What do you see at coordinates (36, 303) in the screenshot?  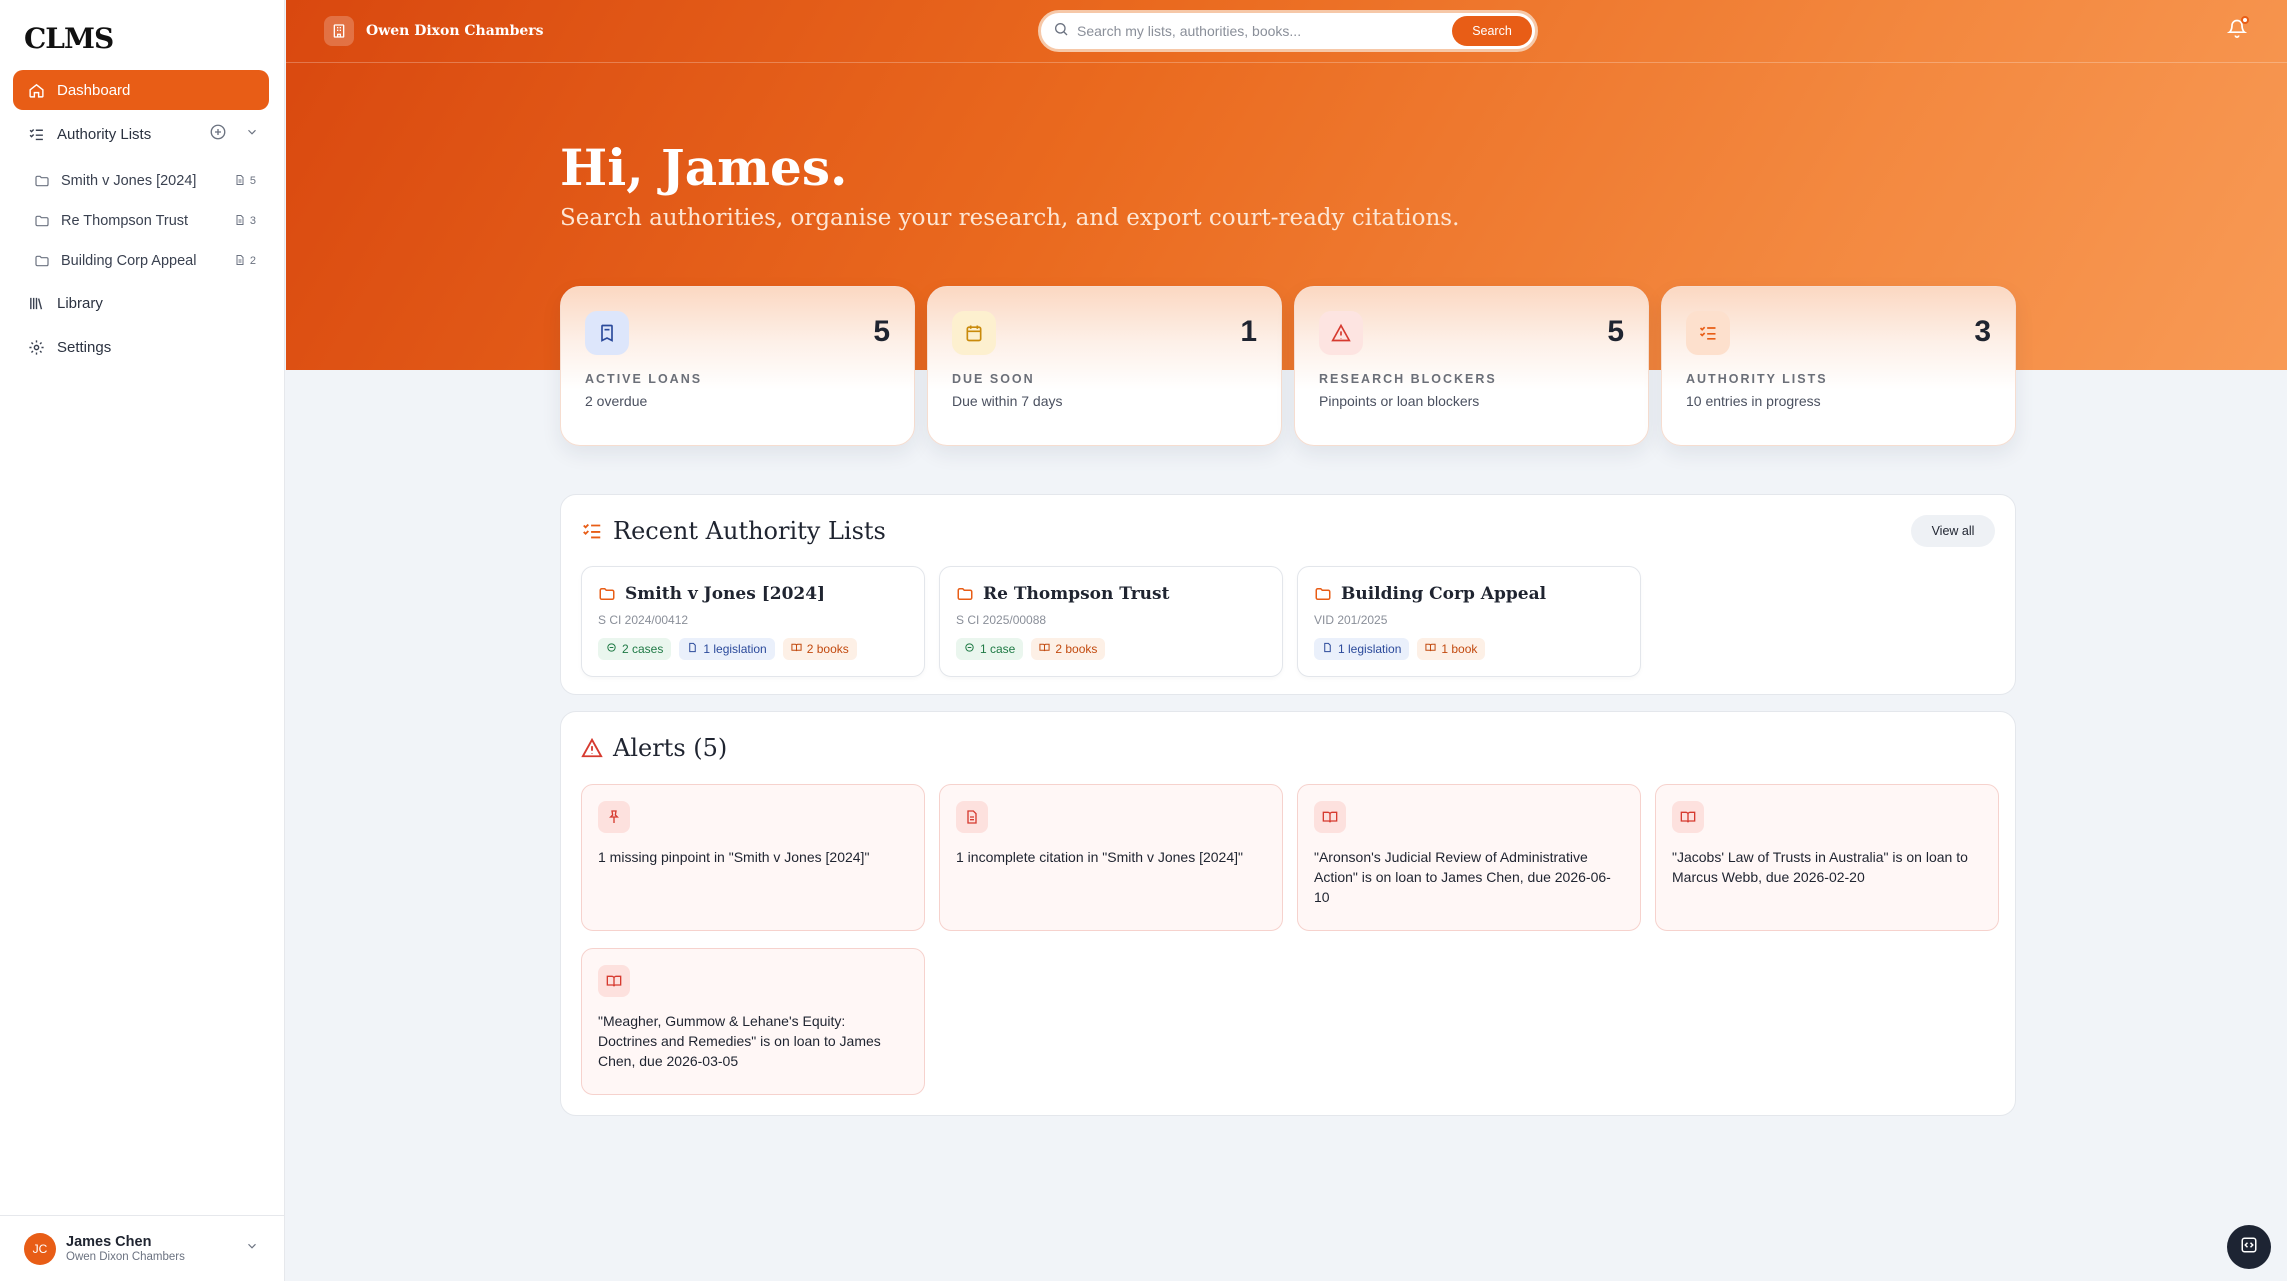 I see `library-icon` at bounding box center [36, 303].